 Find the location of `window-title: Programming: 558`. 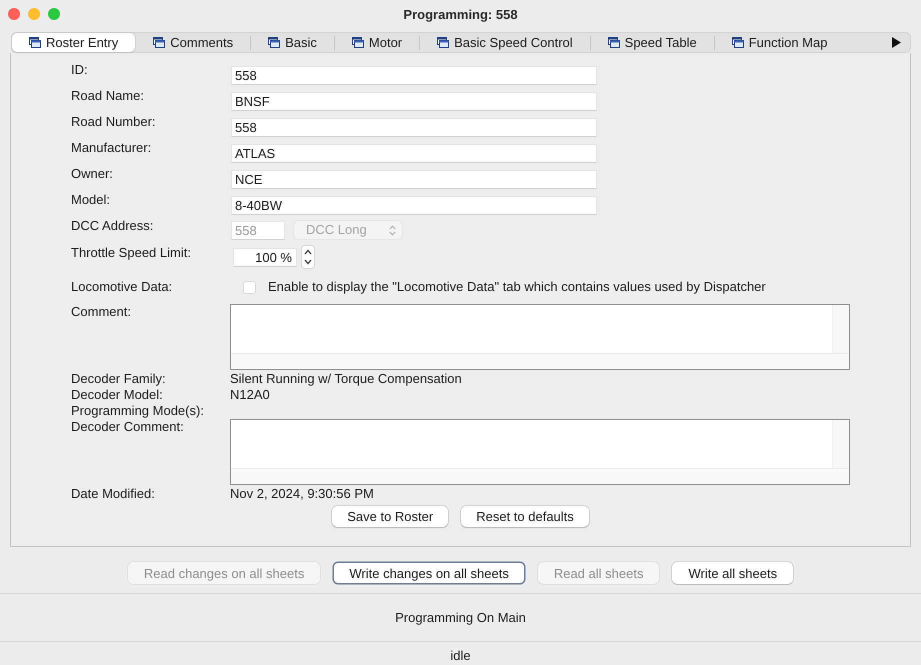

window-title: Programming: 558 is located at coordinates (460, 14).